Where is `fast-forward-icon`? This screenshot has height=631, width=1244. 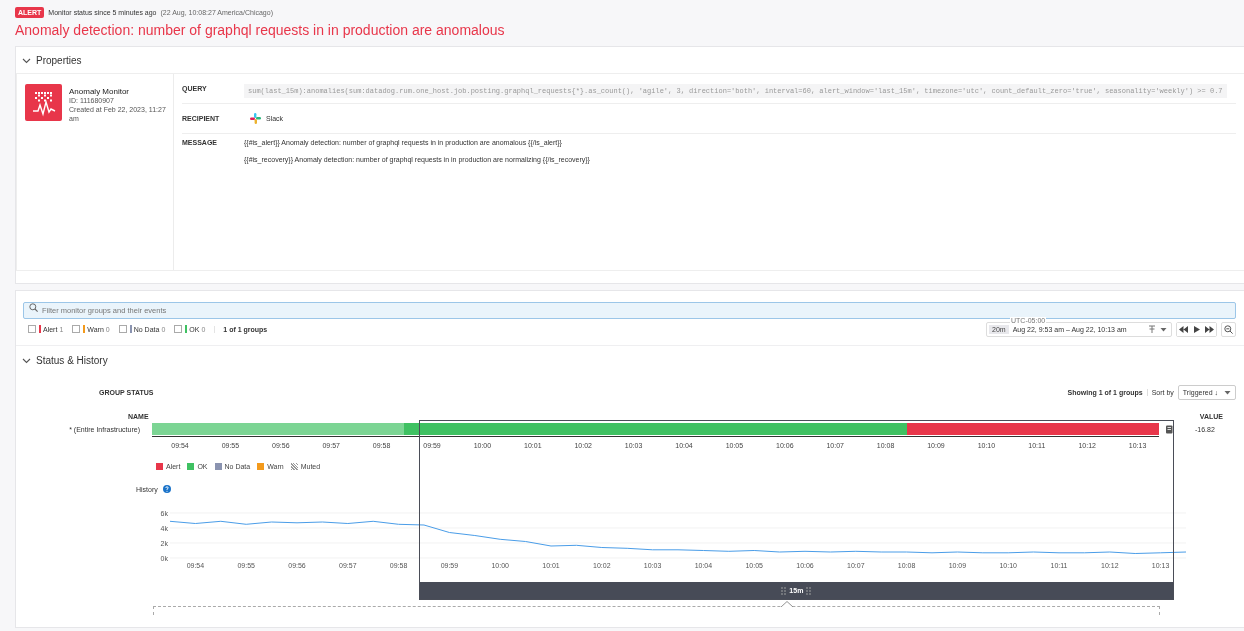
fast-forward-icon is located at coordinates (1209, 329).